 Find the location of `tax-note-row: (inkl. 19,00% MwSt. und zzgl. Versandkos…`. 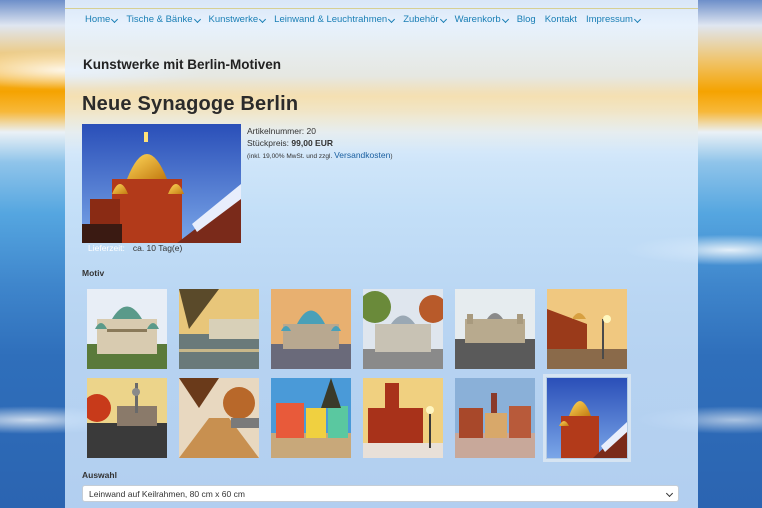

tax-note-row: (inkl. 19,00% MwSt. und zzgl. Versandkos… is located at coordinates (319, 156).